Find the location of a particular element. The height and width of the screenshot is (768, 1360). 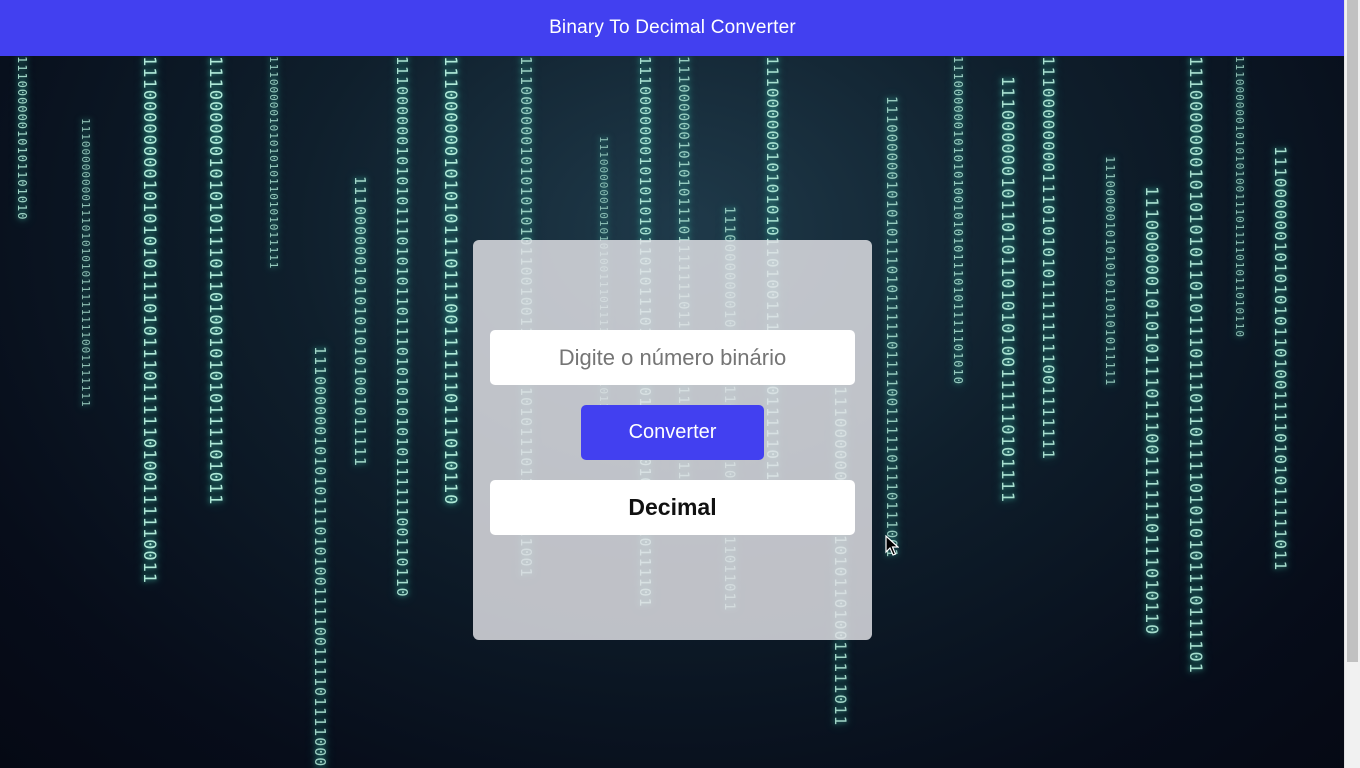

page-title: Binary To Decimal Converter is located at coordinates (672, 27).